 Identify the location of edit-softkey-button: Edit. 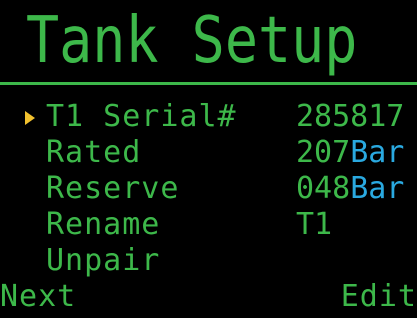
(379, 297).